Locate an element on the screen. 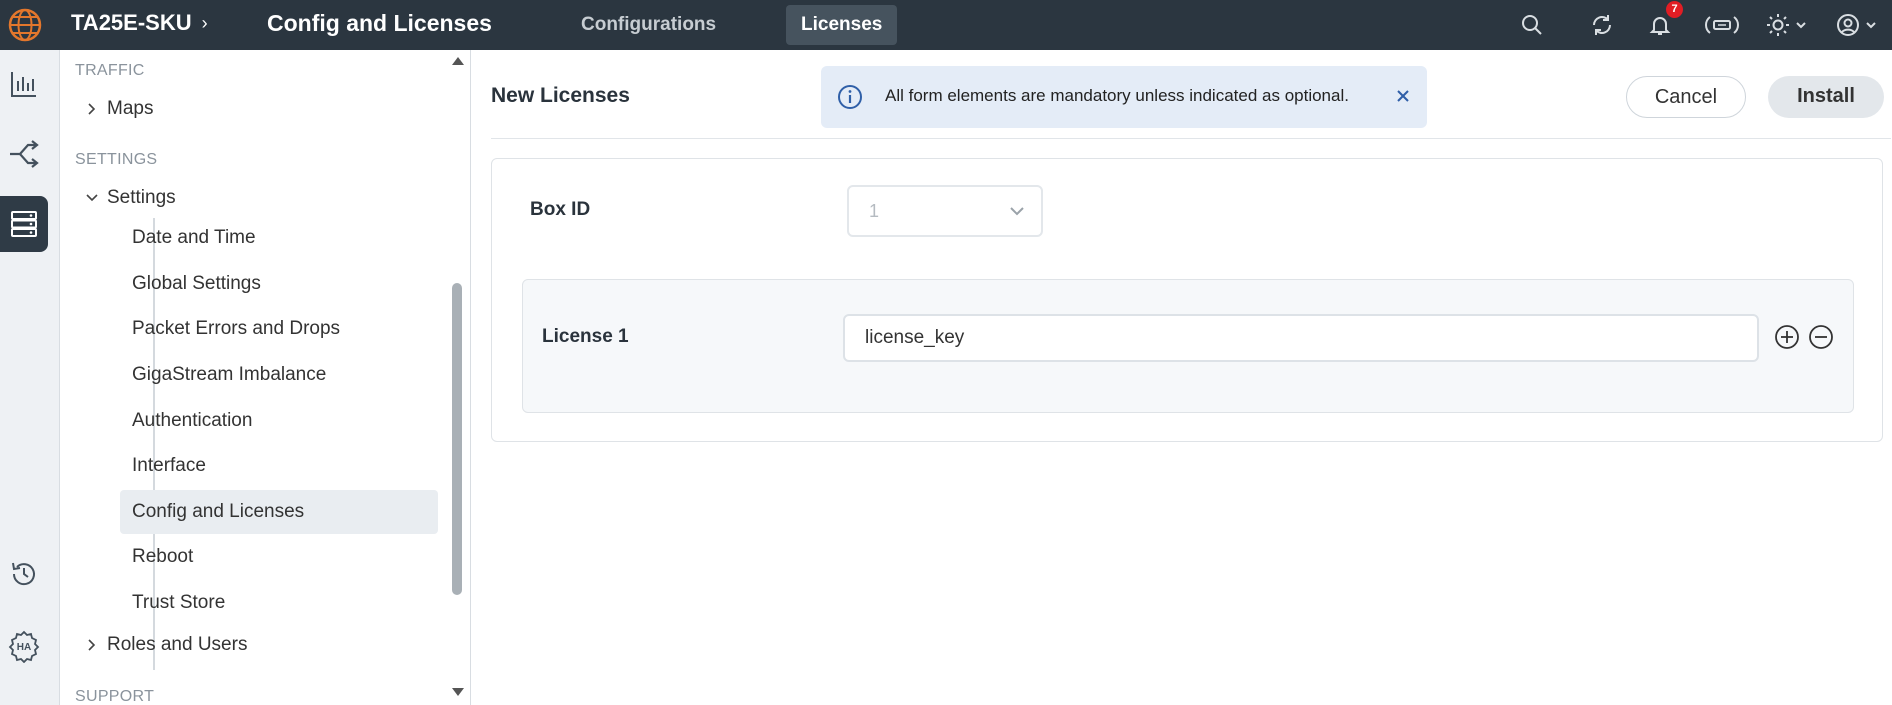 This screenshot has height=705, width=1892. sidebar-item-reboot: Reboot is located at coordinates (279, 557).